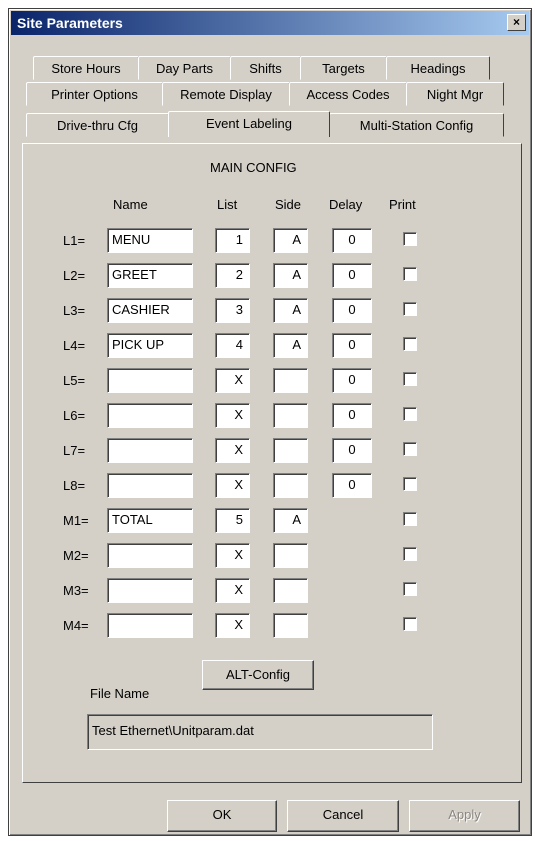 The width and height of the screenshot is (535, 841). I want to click on close-button: ×, so click(516, 22).